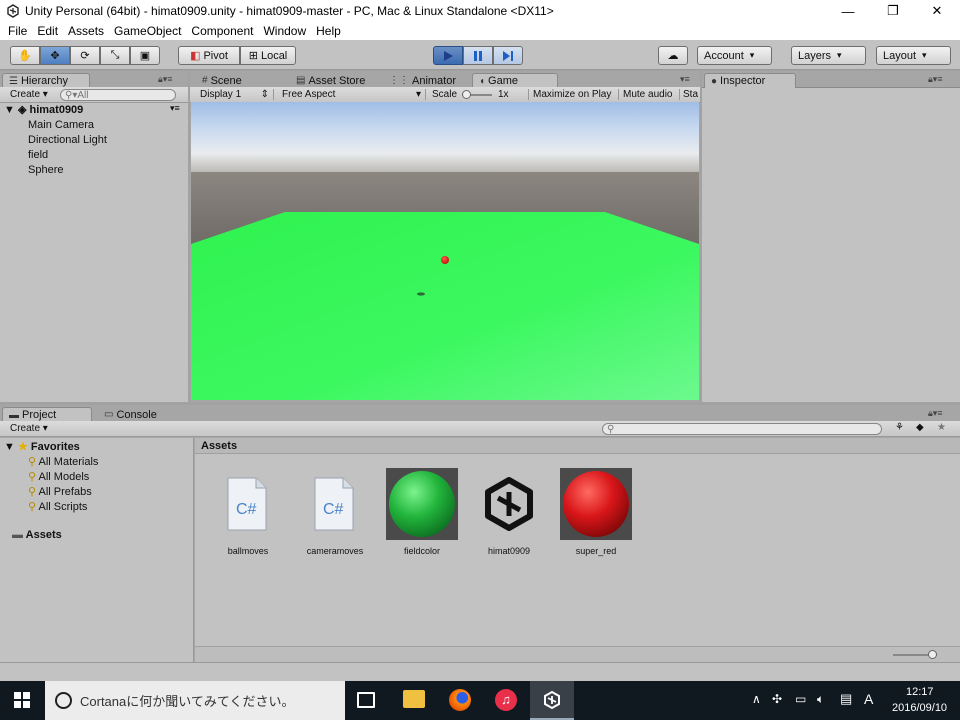 This screenshot has height=720, width=960. What do you see at coordinates (466, 94) in the screenshot?
I see `scale-slider-handle` at bounding box center [466, 94].